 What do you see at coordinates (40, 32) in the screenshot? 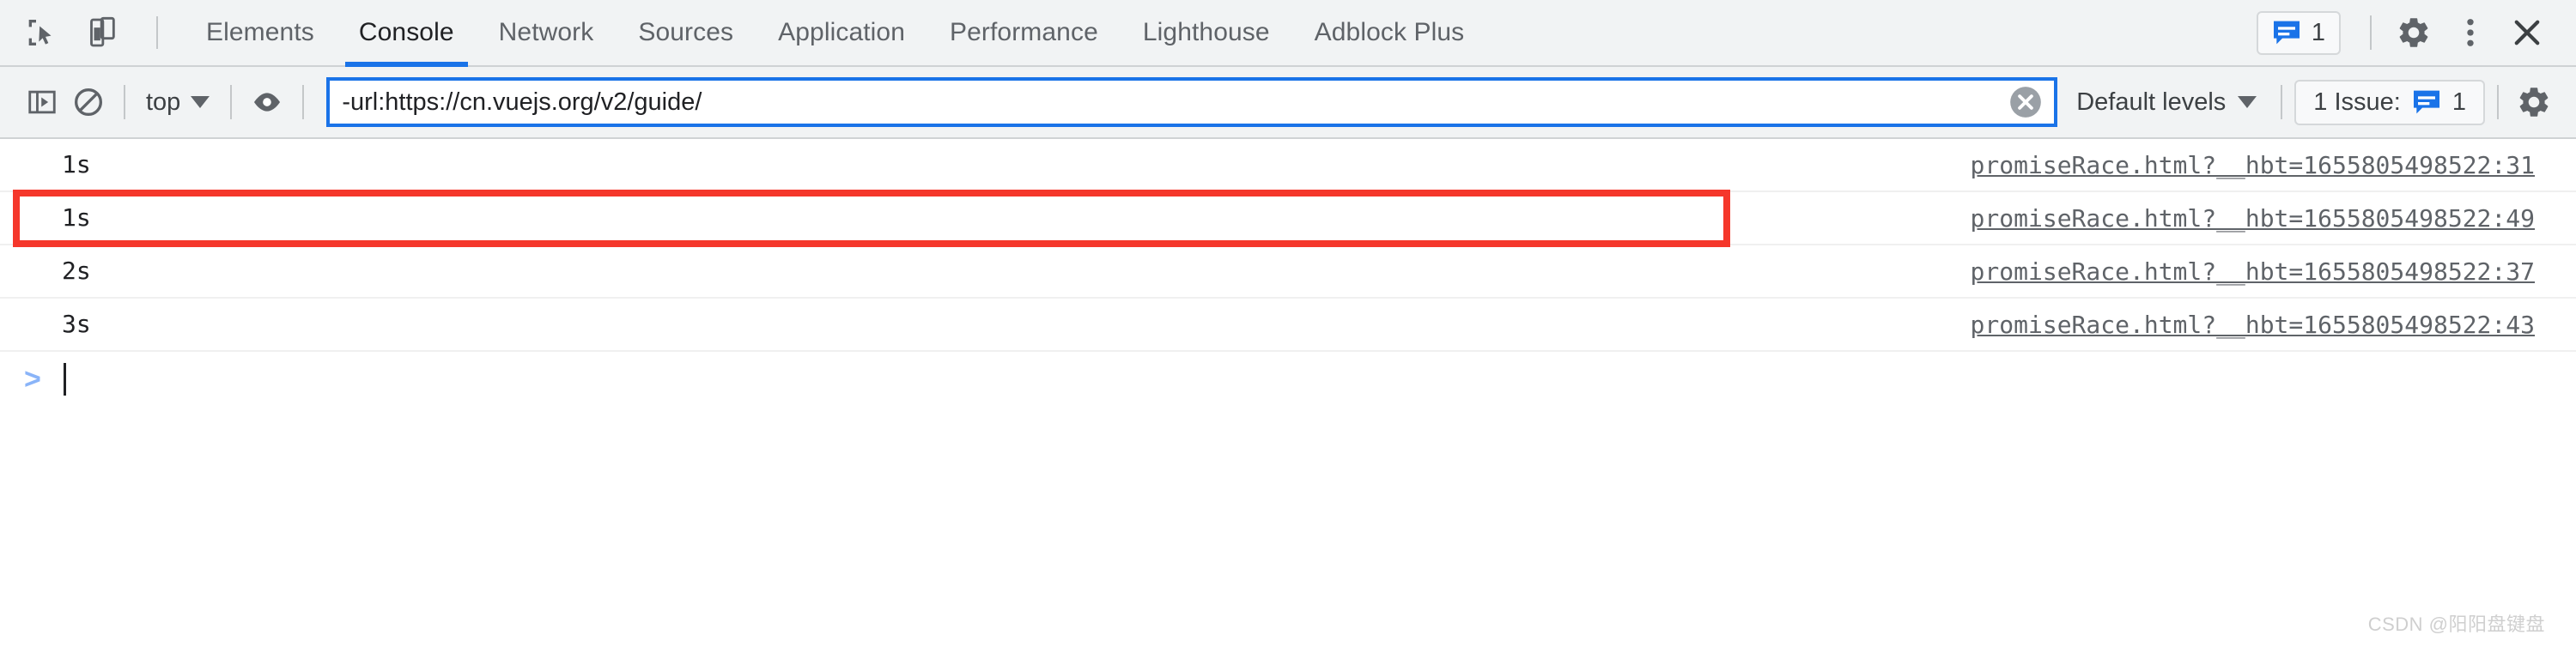
I see `inspect-element-icon` at bounding box center [40, 32].